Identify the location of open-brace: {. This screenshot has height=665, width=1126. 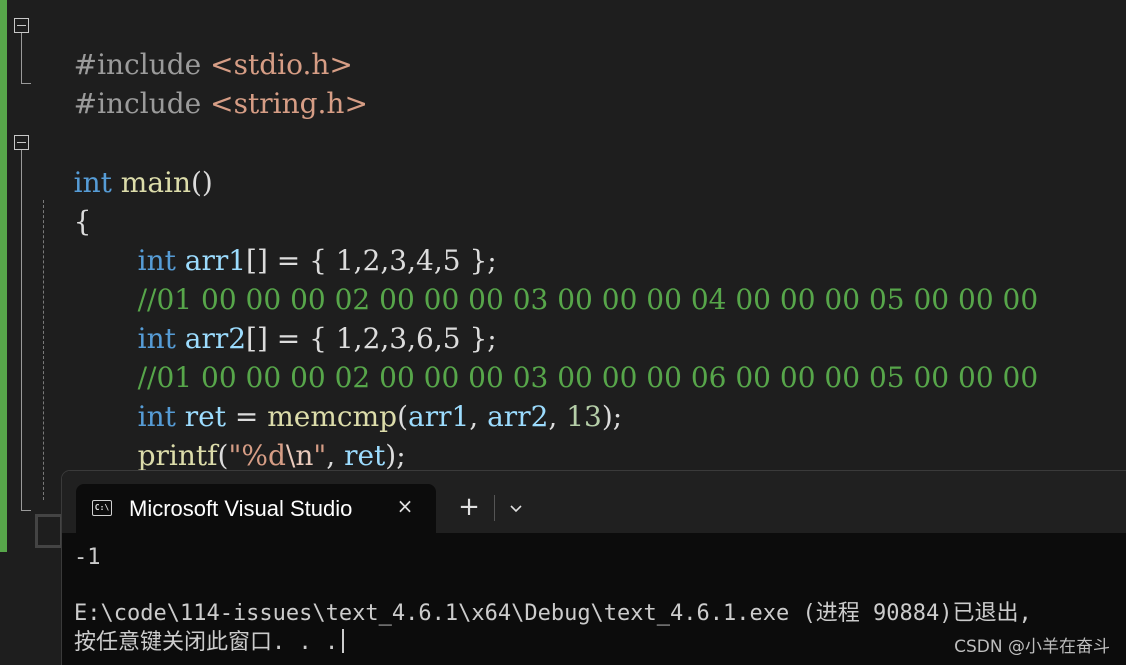
(82, 221).